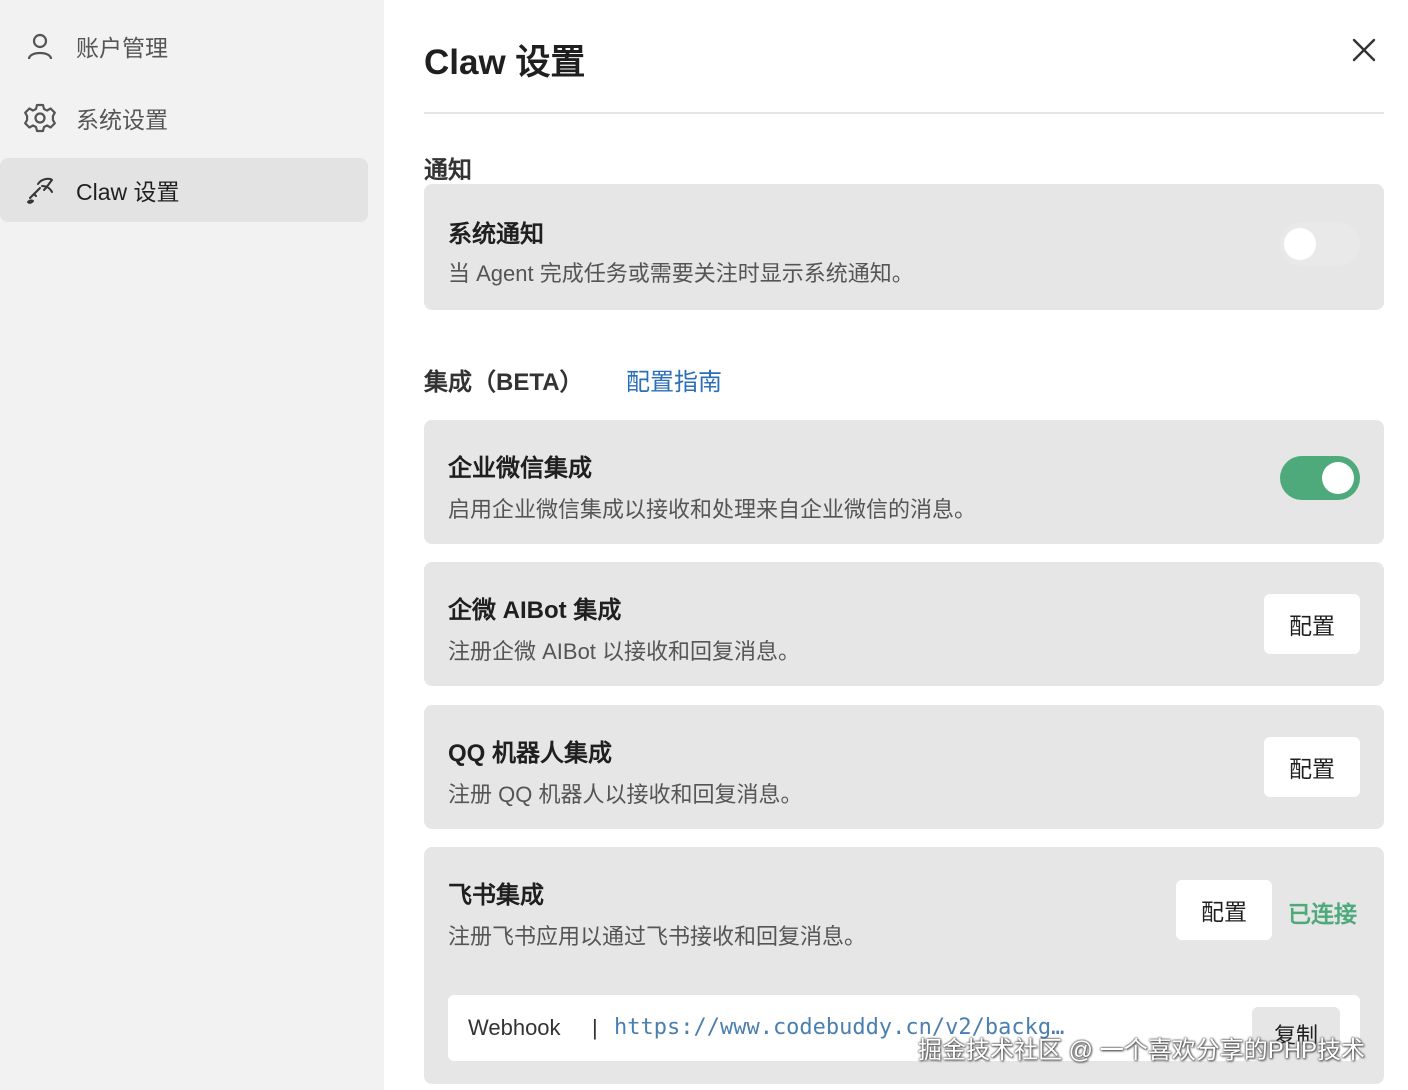  Describe the element at coordinates (1142, 1050) in the screenshot. I see `watermark: 掘金技术社区 @ 一个喜欢分享的PHP技术` at that location.